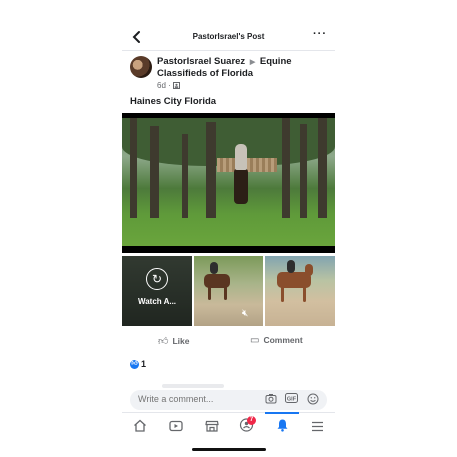  What do you see at coordinates (169, 85) in the screenshot?
I see `post-meta: 6d ·` at bounding box center [169, 85].